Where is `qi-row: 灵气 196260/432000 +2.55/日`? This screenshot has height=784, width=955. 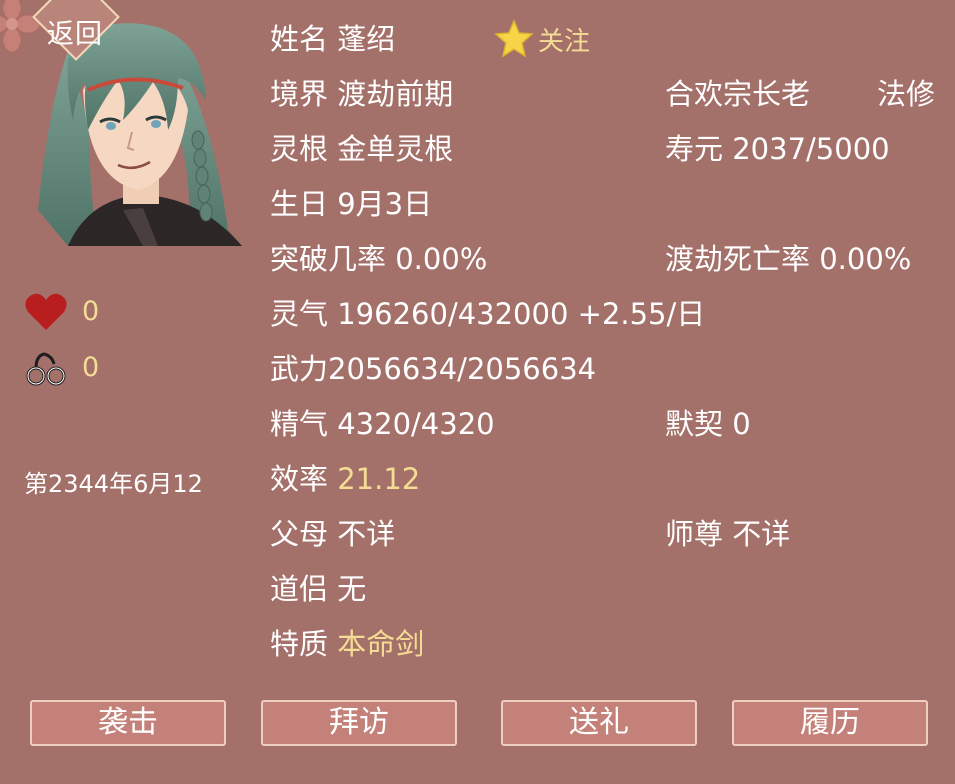 qi-row: 灵气 196260/432000 +2.55/日 is located at coordinates (487, 314).